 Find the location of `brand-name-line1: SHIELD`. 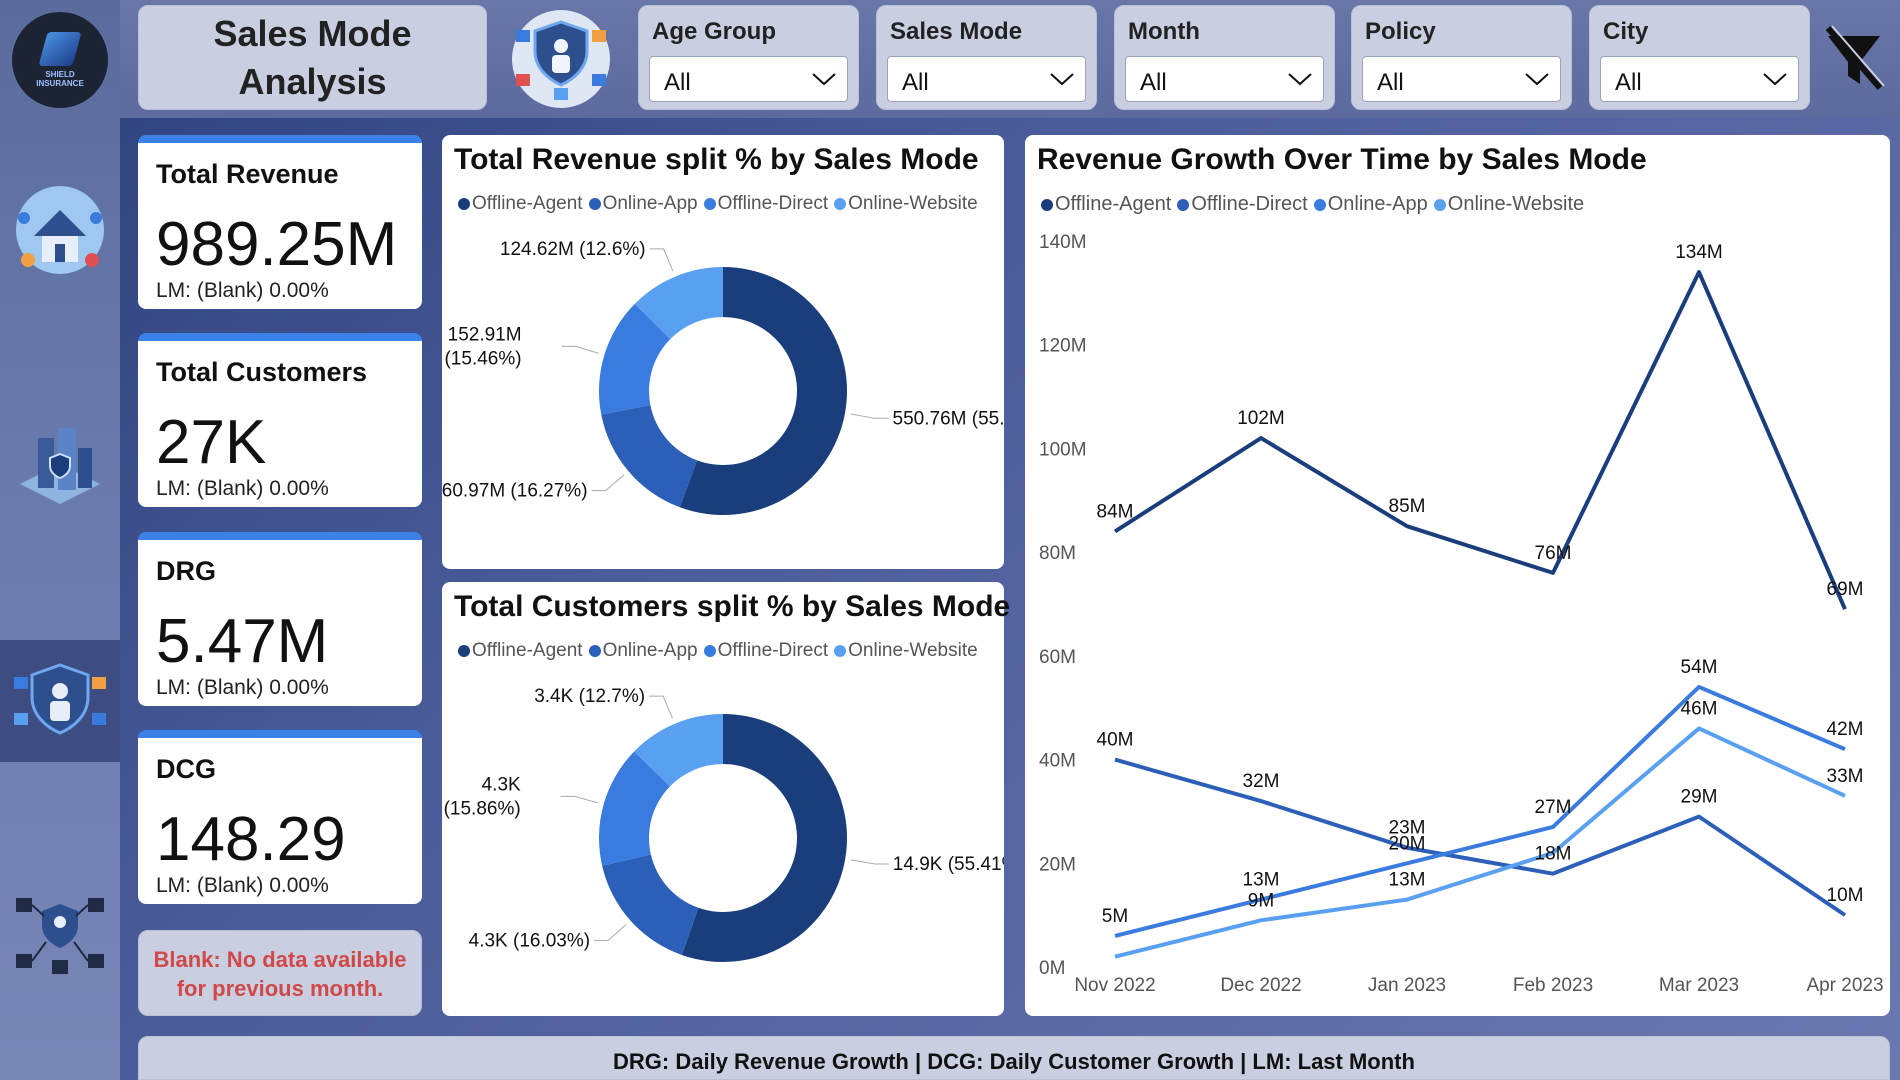

brand-name-line1: SHIELD is located at coordinates (60, 74).